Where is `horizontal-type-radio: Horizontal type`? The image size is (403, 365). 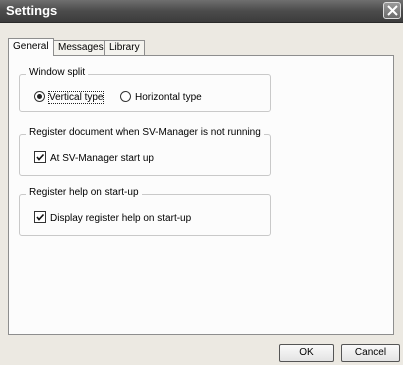 horizontal-type-radio: Horizontal type is located at coordinates (161, 97).